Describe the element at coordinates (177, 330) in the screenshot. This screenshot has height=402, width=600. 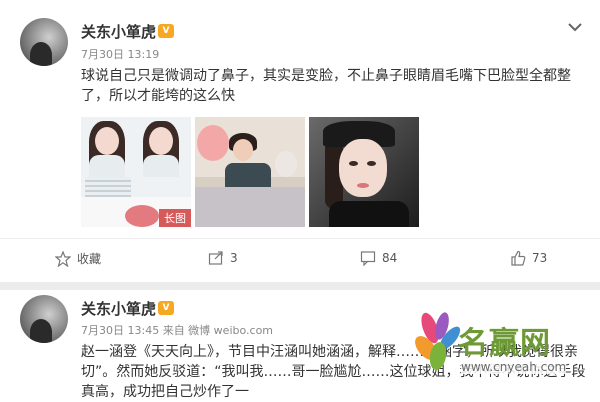
I see `post-meta: 7月30日 13:45 来自 微博 weibo.com` at that location.